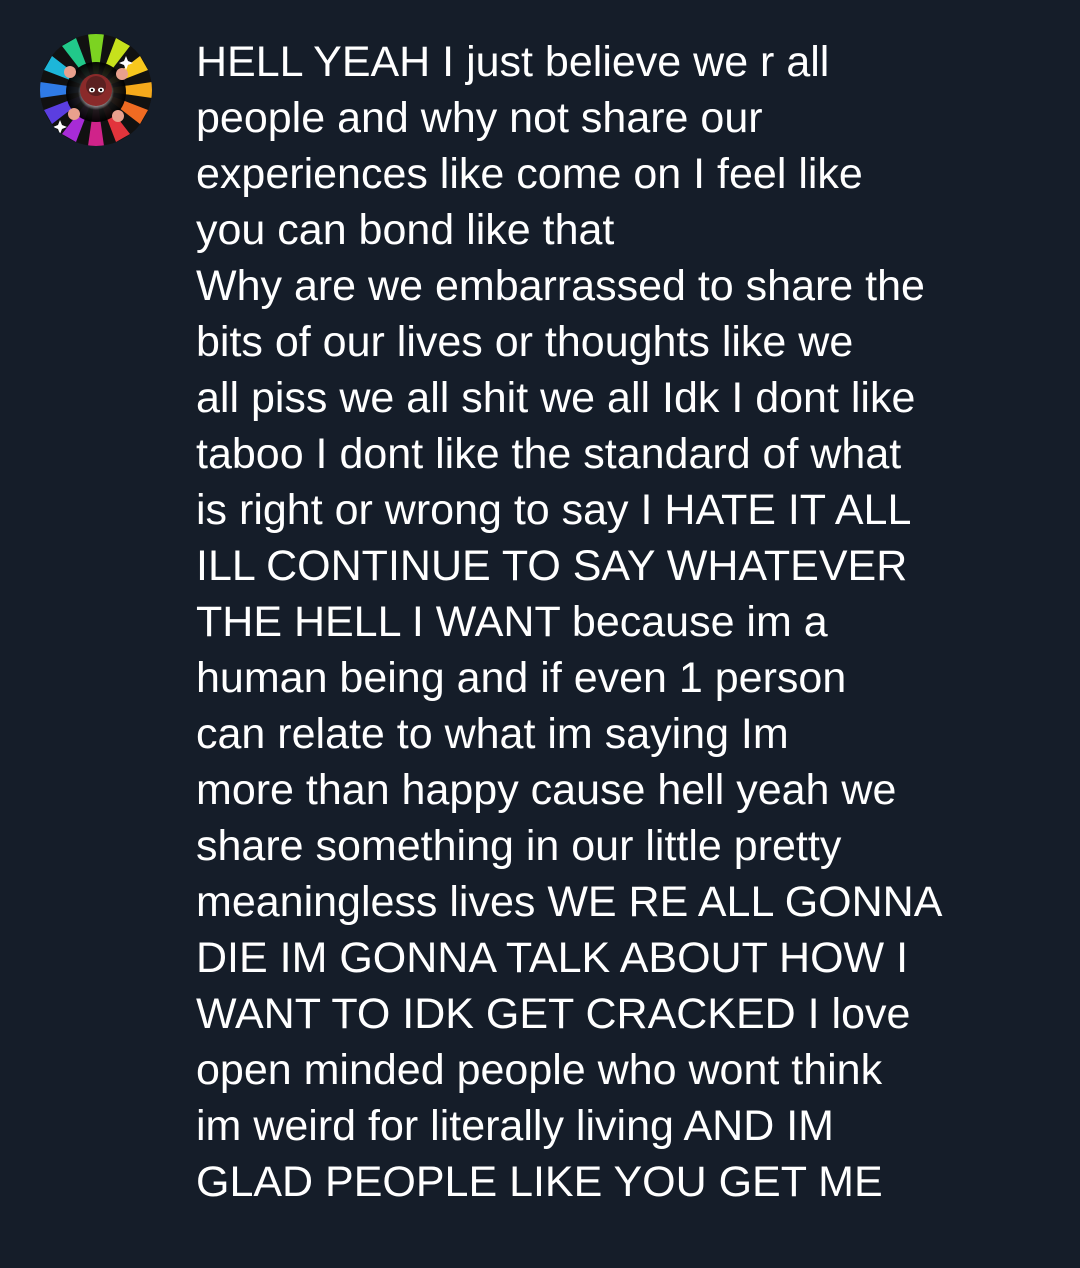  I want to click on comment-line: WANT TO IDK GET CRACKED I love, so click(553, 1014).